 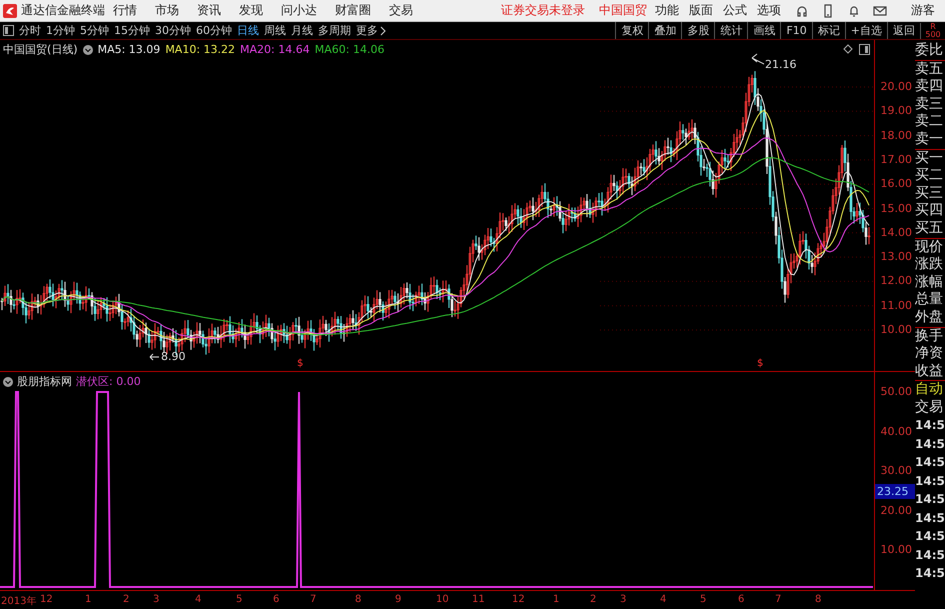 I want to click on price-axis-label: 15.00, so click(x=896, y=208).